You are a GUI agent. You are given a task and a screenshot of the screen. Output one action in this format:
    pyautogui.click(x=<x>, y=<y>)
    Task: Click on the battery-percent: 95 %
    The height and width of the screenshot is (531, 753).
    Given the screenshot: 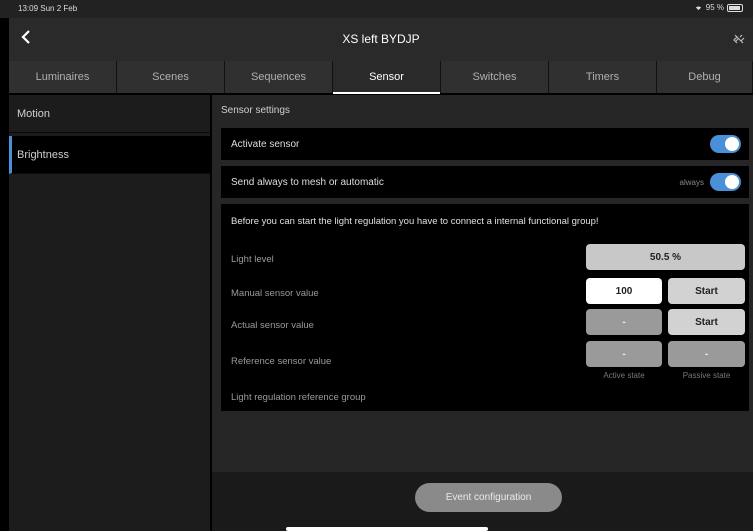 What is the action you would take?
    pyautogui.click(x=714, y=7)
    